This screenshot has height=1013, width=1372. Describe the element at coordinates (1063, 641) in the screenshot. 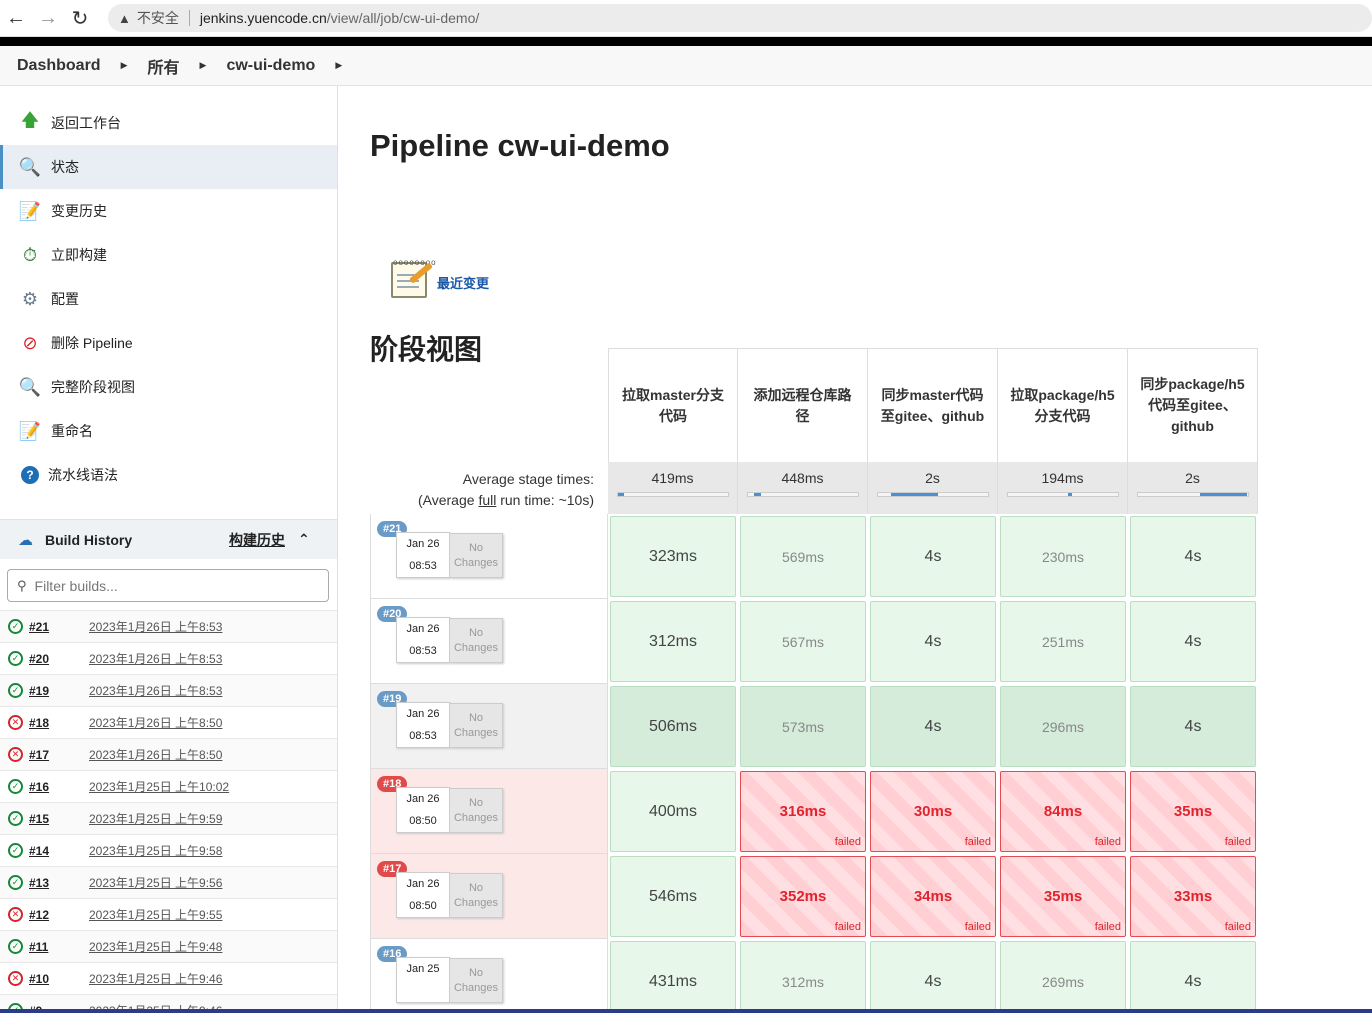

I see `stage-cell: 251ms` at that location.